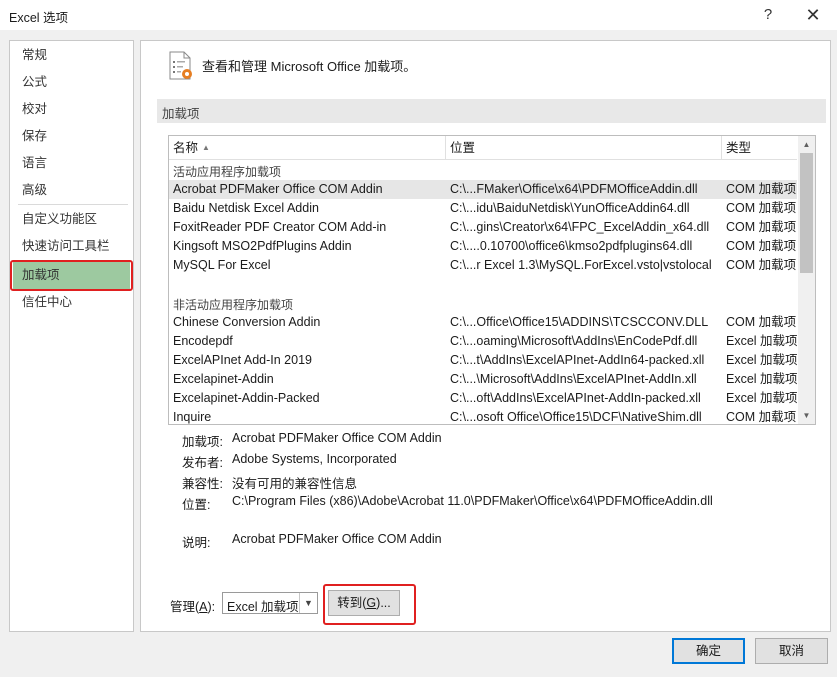 This screenshot has width=837, height=677. I want to click on detail-addin-value: Acrobat PDFMaker Office COM Addin, so click(337, 438).